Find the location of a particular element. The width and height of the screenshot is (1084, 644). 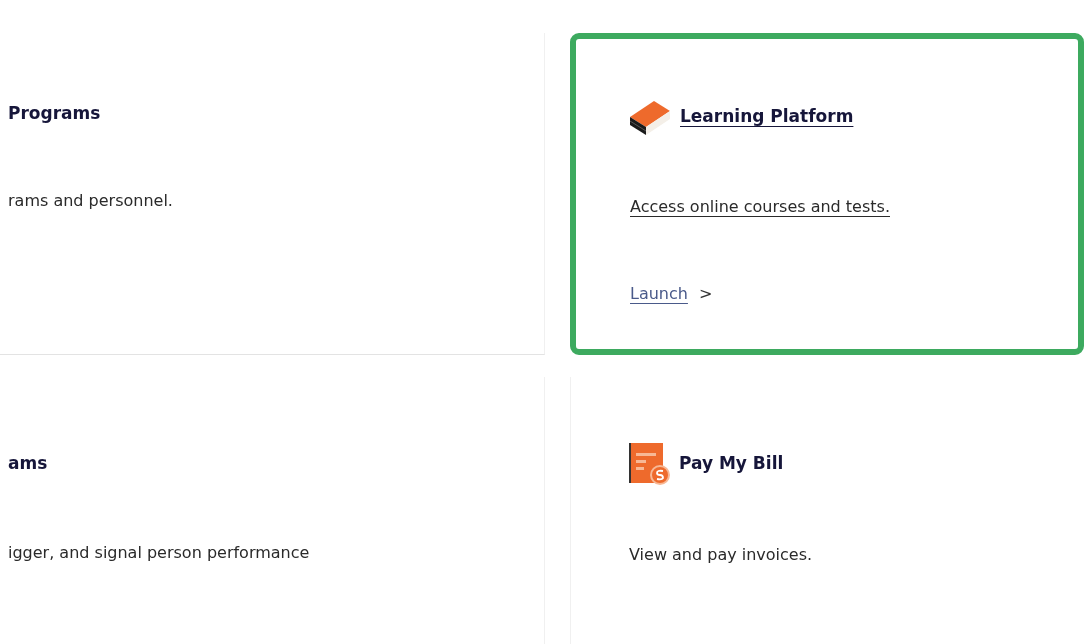

card-title: Programs is located at coordinates (54, 113).